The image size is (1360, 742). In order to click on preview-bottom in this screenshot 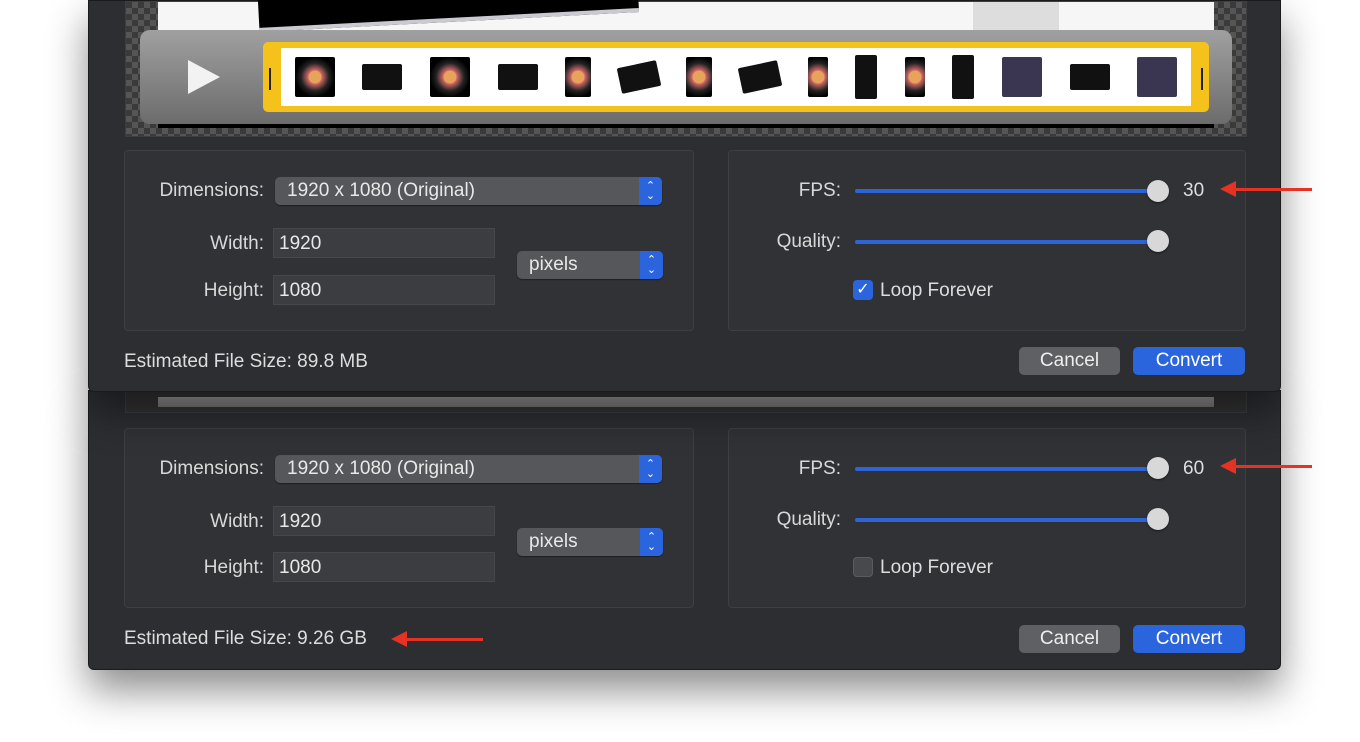, I will do `click(686, 402)`.